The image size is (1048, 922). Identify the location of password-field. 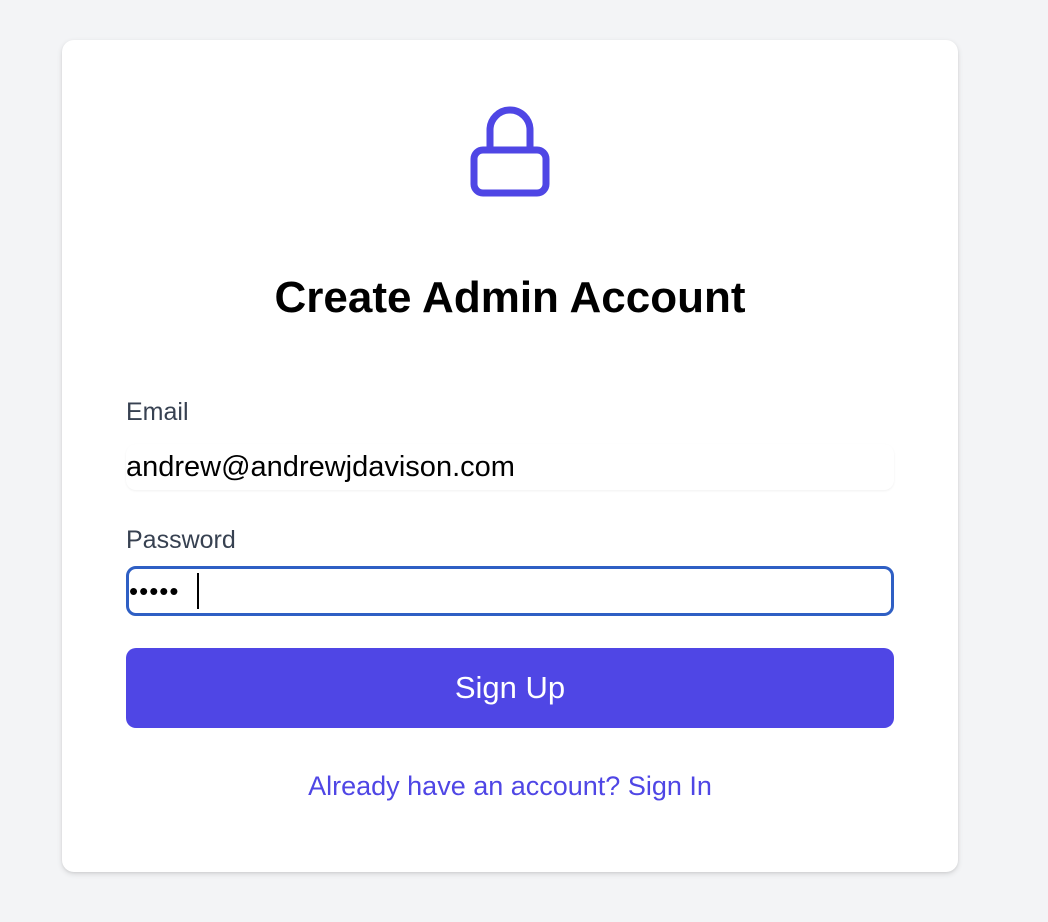
(510, 591).